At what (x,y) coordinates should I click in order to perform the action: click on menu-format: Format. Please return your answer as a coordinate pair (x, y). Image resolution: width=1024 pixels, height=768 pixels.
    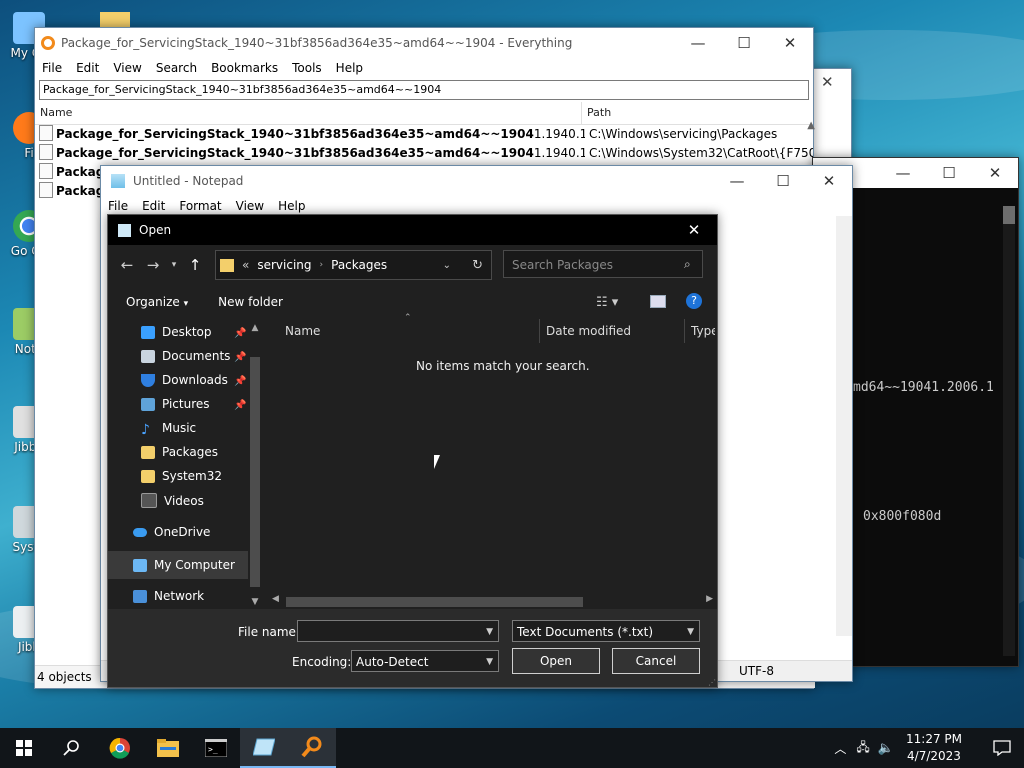
    Looking at the image, I should click on (200, 206).